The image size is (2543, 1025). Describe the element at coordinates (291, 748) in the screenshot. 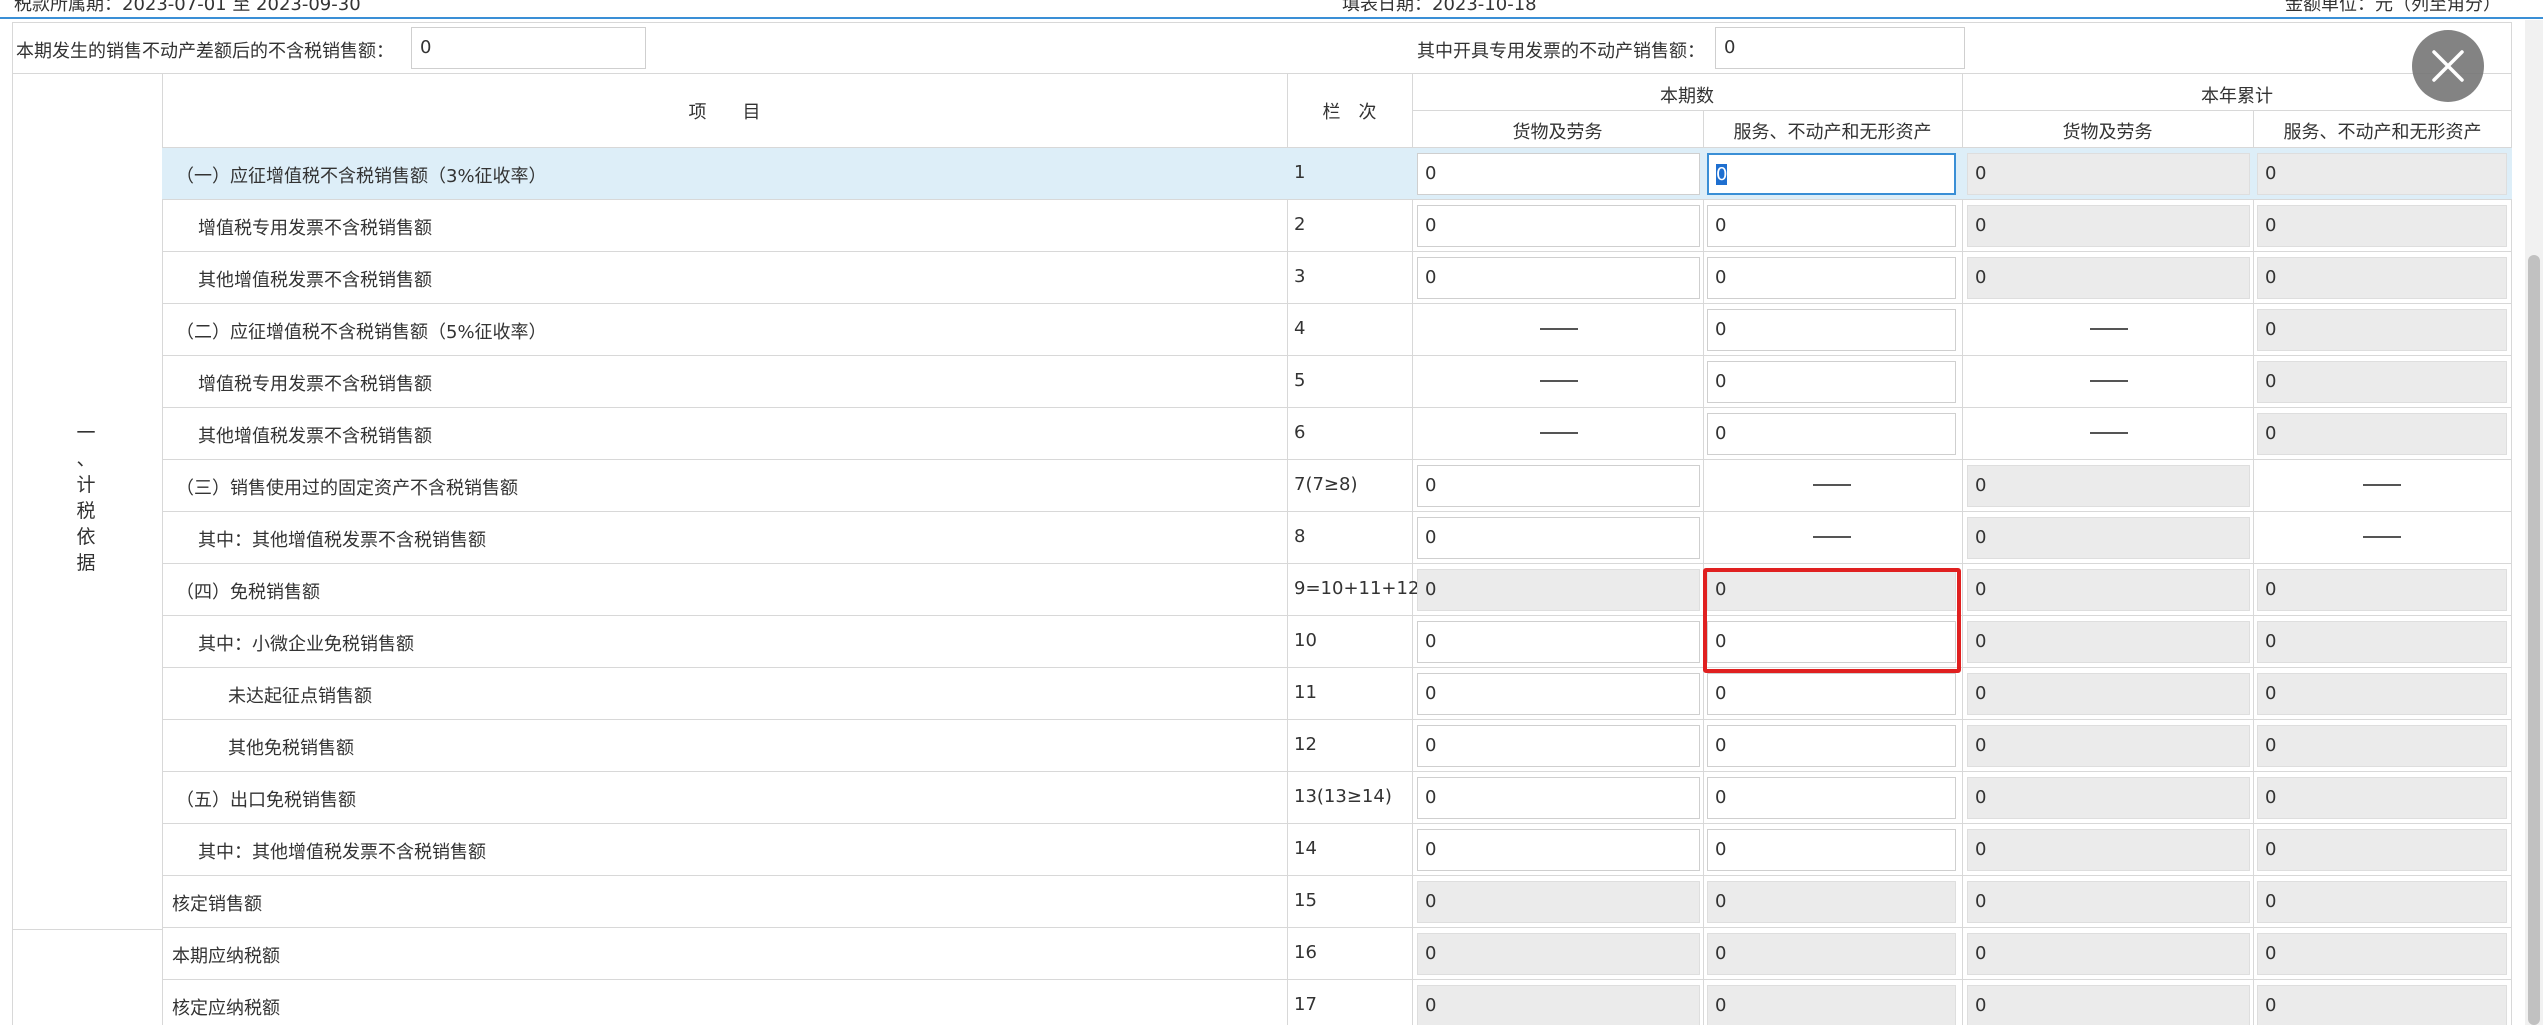

I see `row-item-label: 其他免税销售额` at that location.